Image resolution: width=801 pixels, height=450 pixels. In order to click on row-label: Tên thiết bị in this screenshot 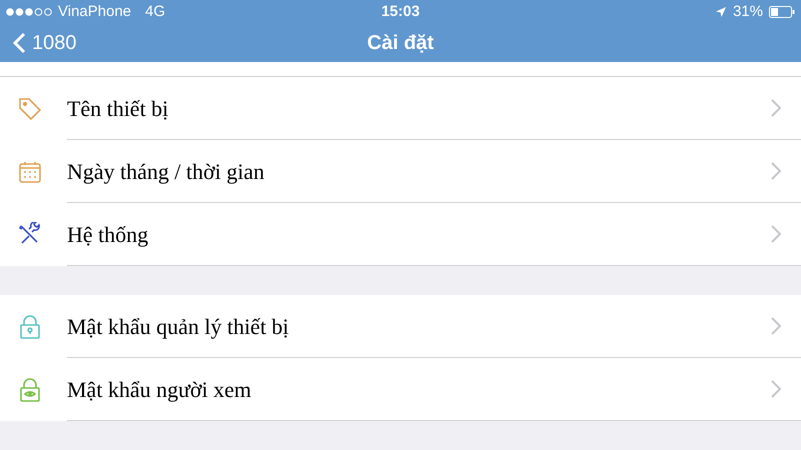, I will do `click(117, 108)`.